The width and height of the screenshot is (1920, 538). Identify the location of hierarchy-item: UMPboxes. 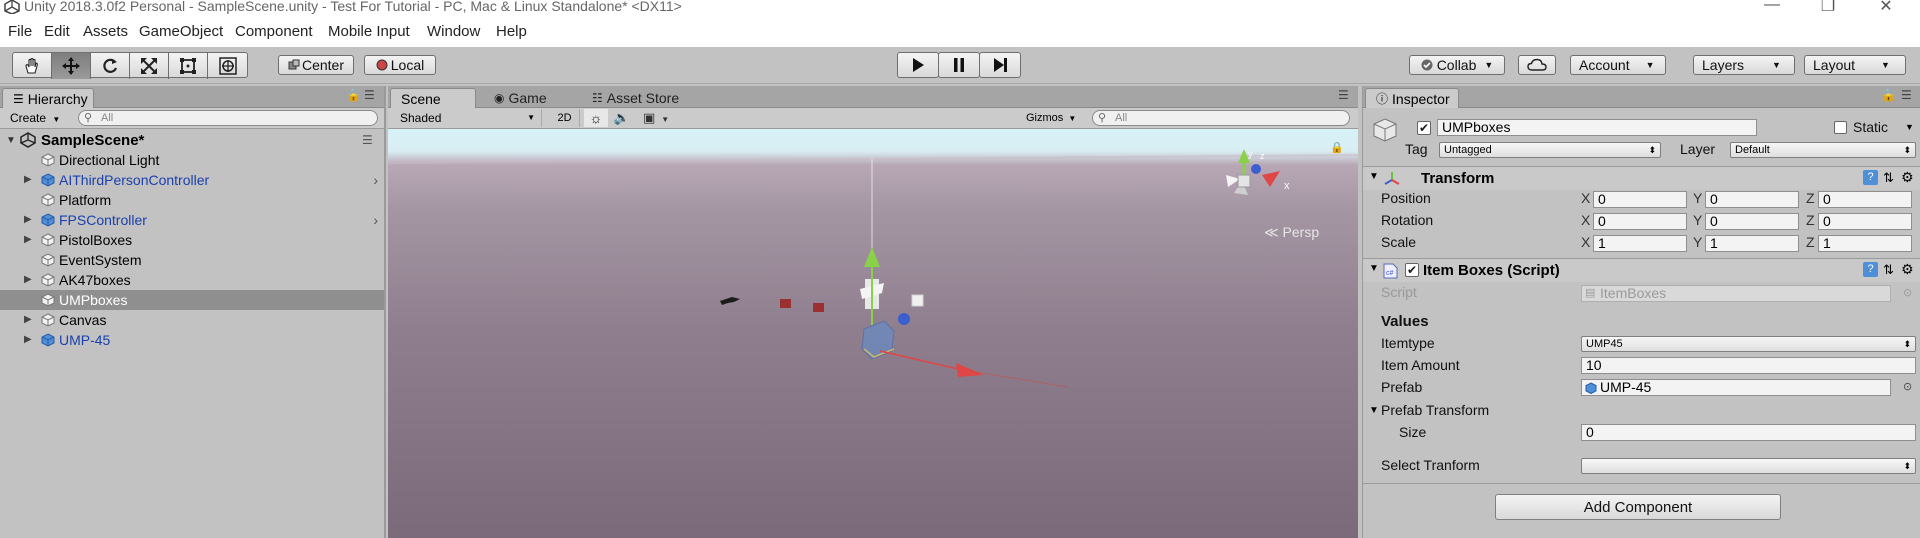
(192, 300).